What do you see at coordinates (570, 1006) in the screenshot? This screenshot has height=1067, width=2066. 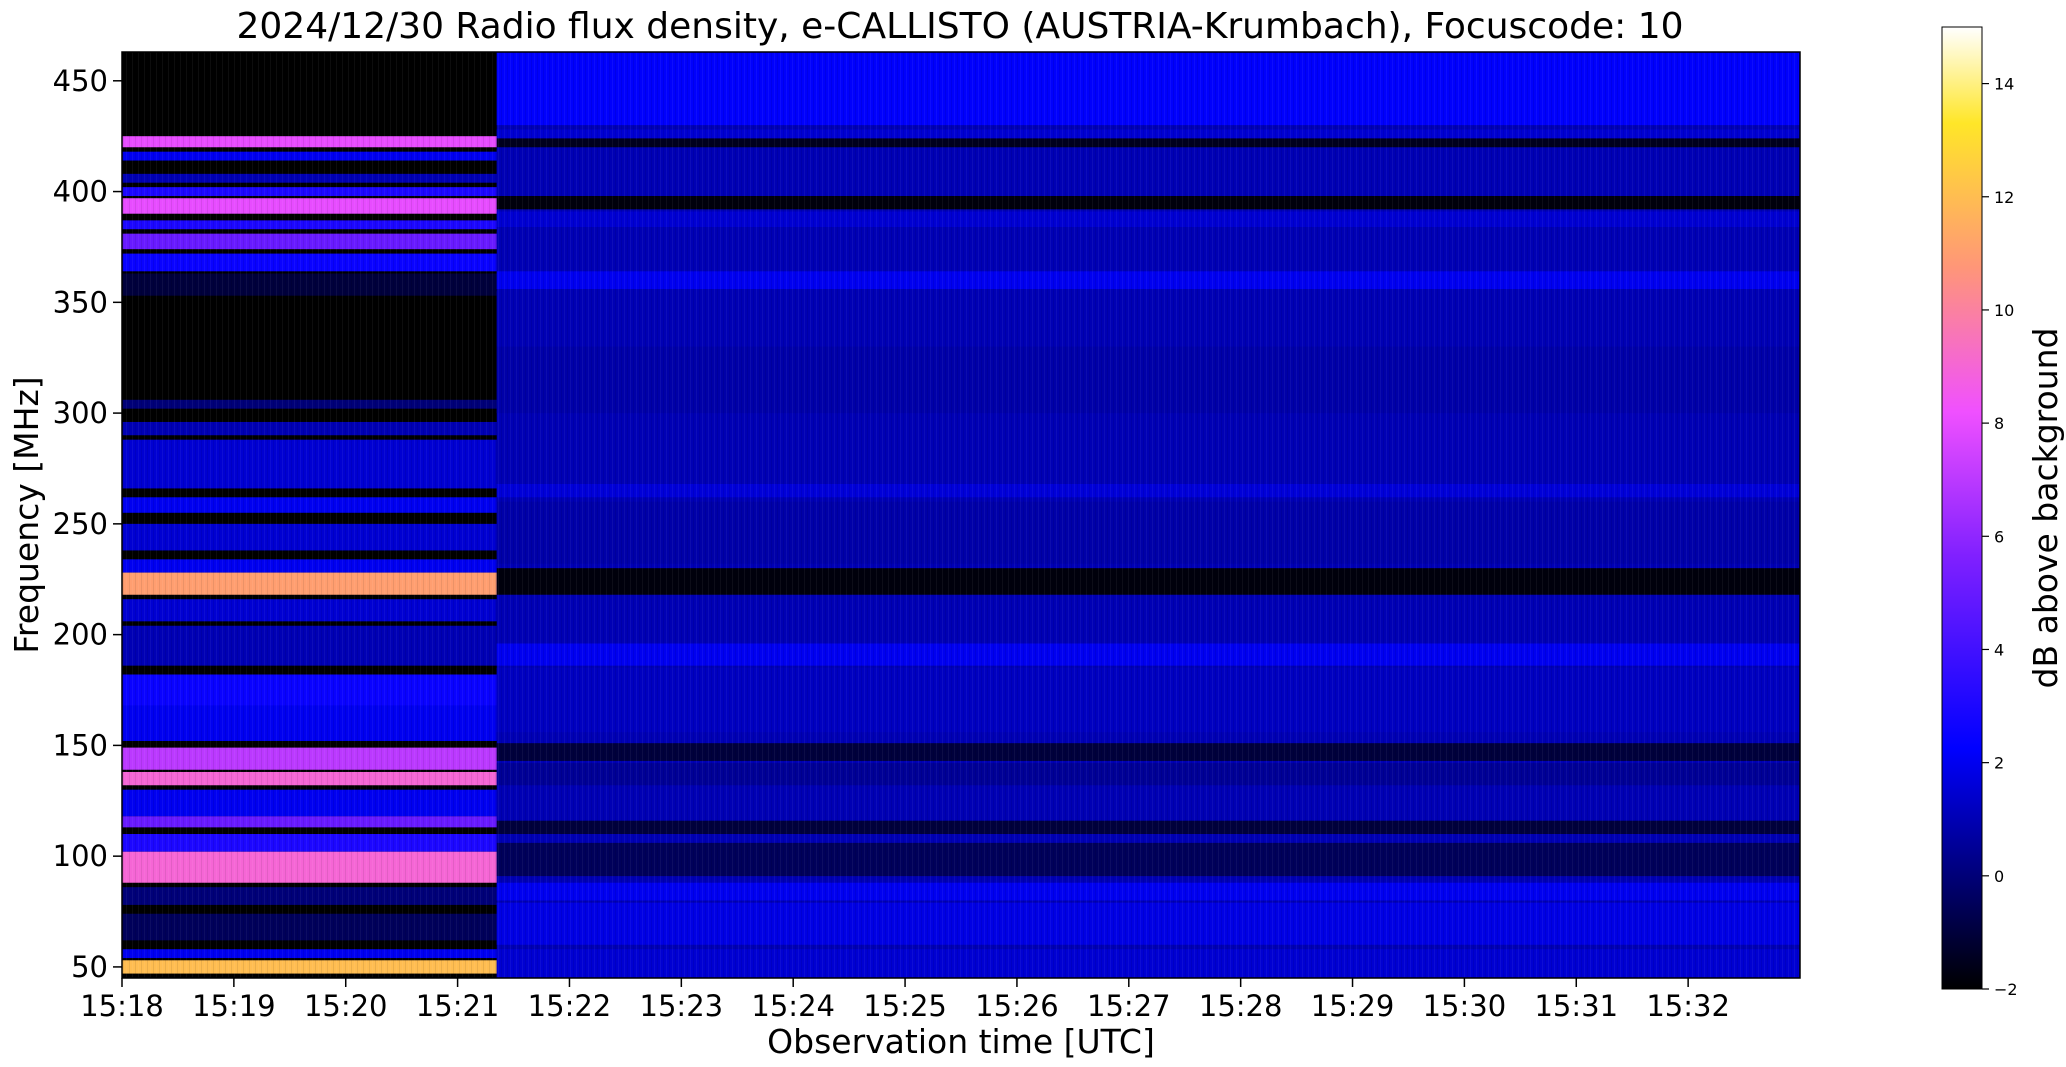 I see `x-tick-label: 15:22` at bounding box center [570, 1006].